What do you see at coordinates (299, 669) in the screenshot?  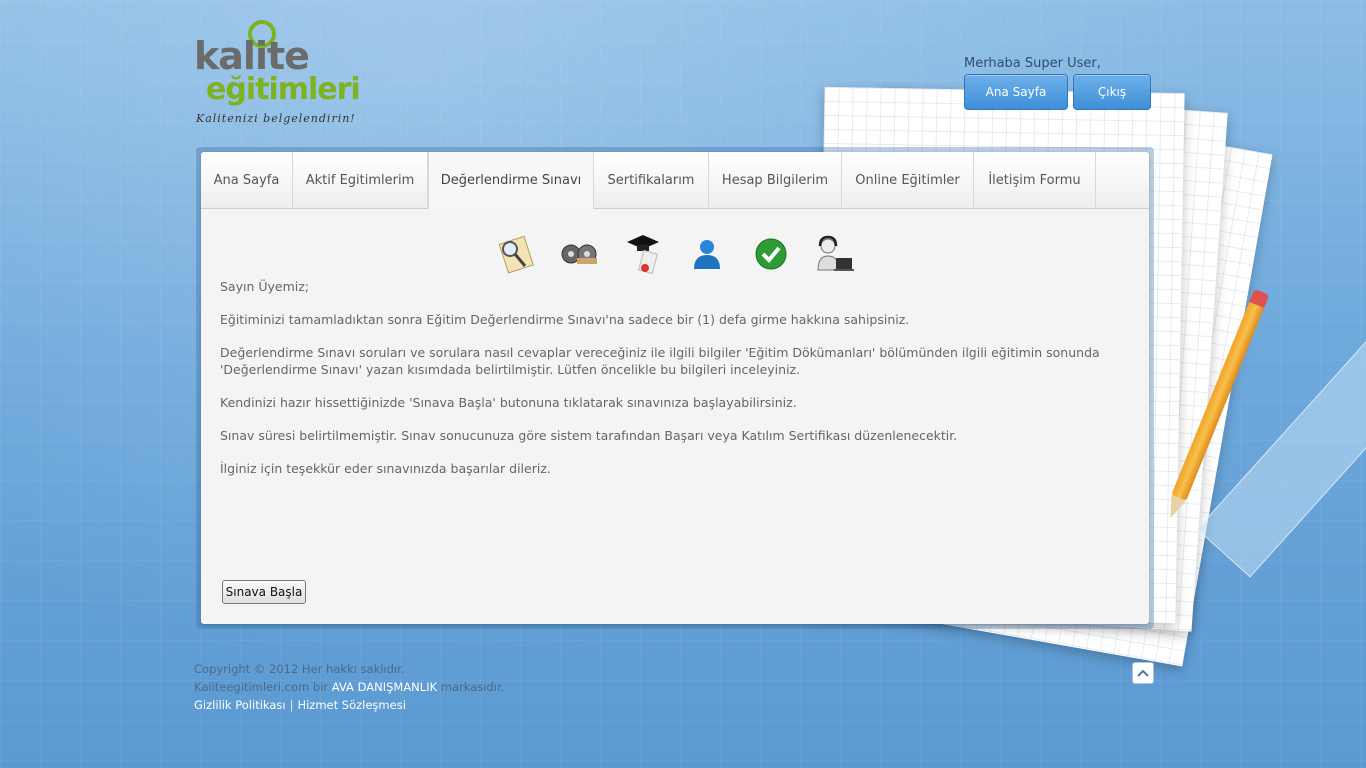 I see `copyright-text: Copyright © 2012 Her hakkı saklıdır.` at bounding box center [299, 669].